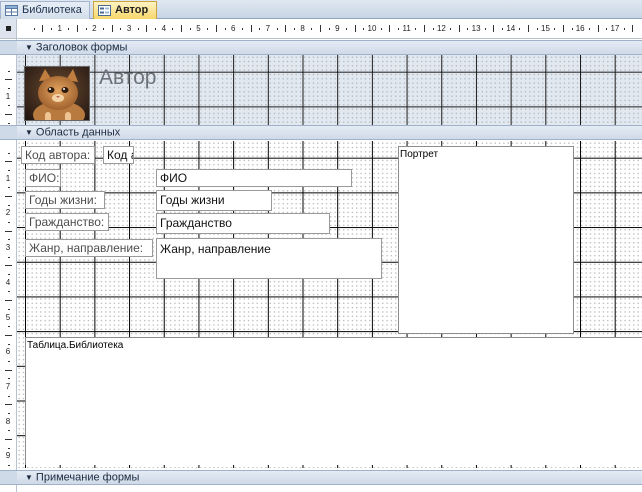  I want to click on section-title: Примечание формы, so click(87, 477).